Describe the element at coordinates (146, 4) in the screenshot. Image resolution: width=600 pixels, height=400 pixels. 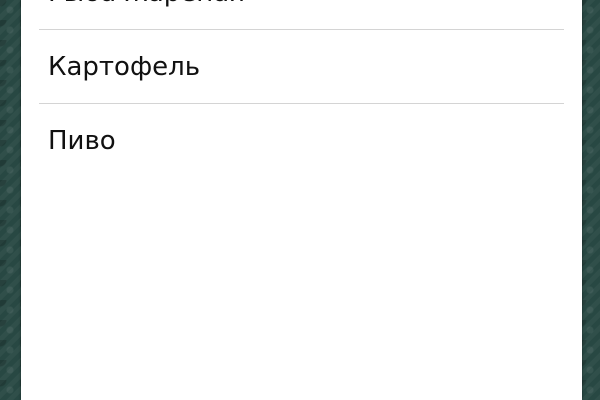
I see `list-item-label: Рыба жареная` at that location.